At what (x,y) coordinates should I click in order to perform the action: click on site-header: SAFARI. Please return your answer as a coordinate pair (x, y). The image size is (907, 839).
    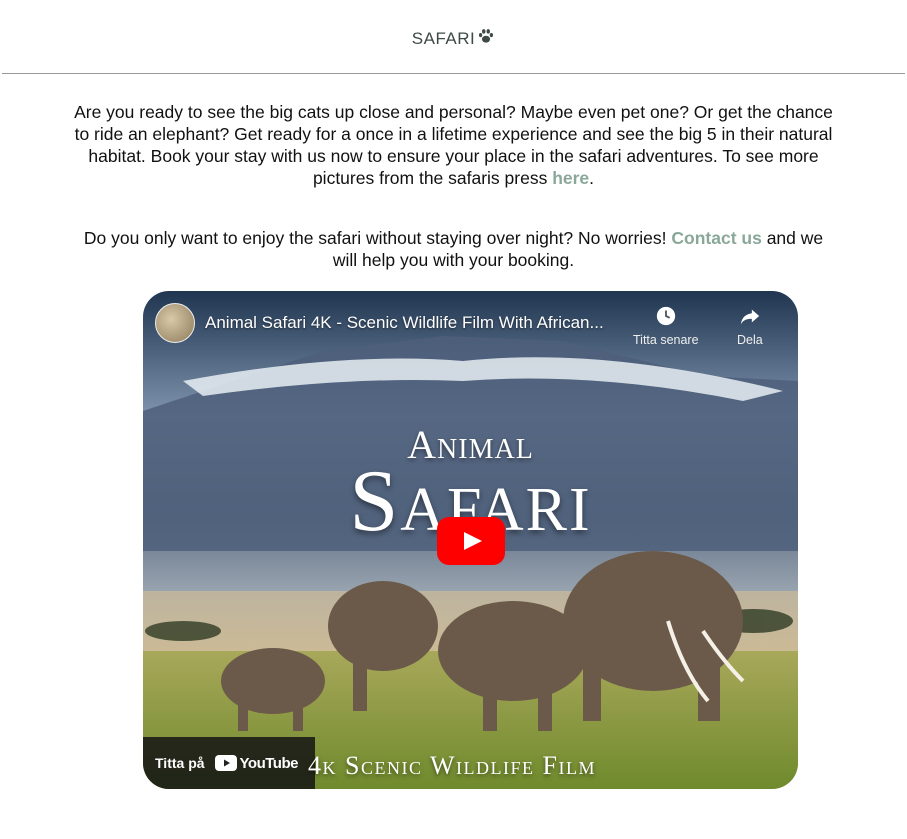
    Looking at the image, I should click on (453, 37).